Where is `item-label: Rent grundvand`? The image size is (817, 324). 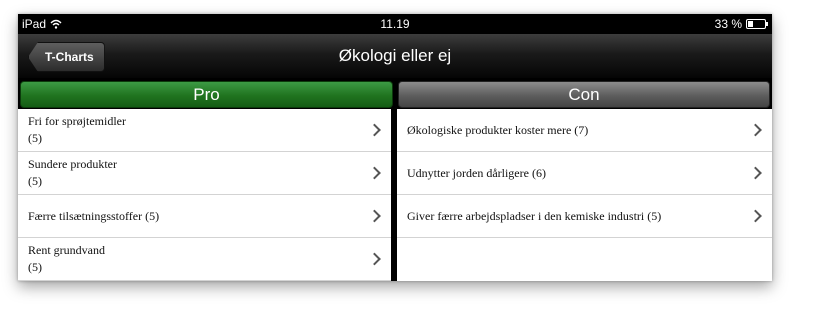
item-label: Rent grundvand is located at coordinates (66, 250).